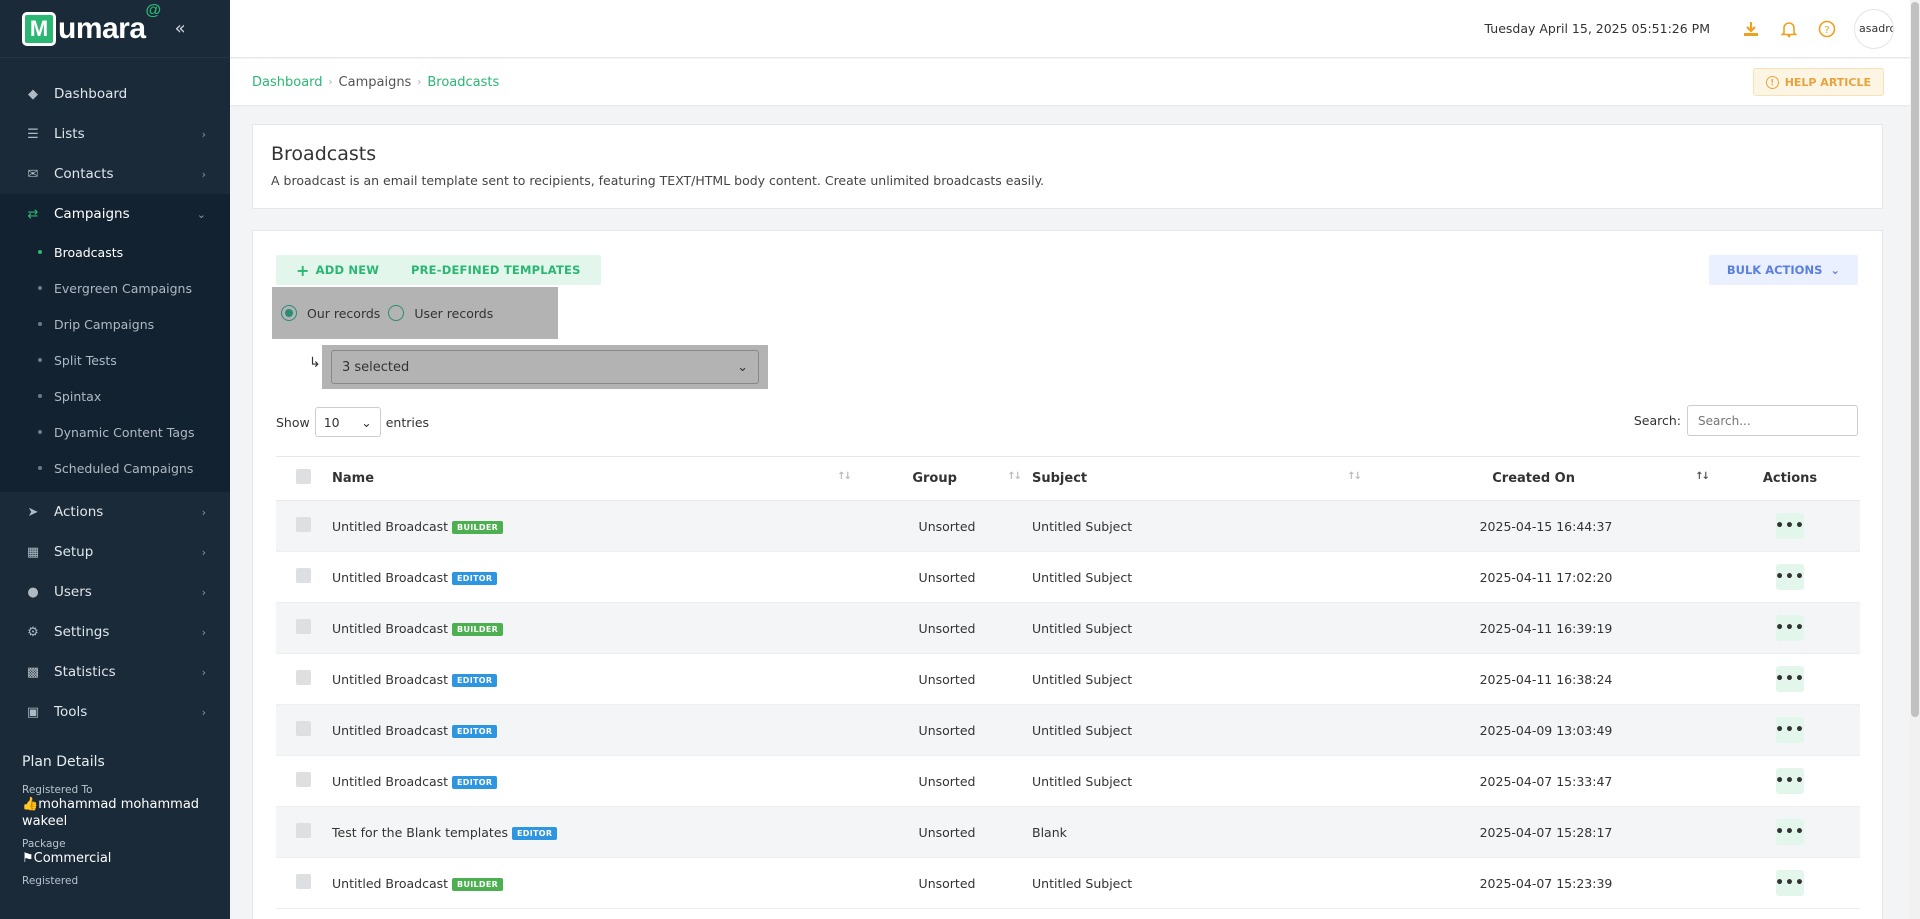  What do you see at coordinates (115, 632) in the screenshot?
I see `sidebar-item-settings: ⚙ Settings ›` at bounding box center [115, 632].